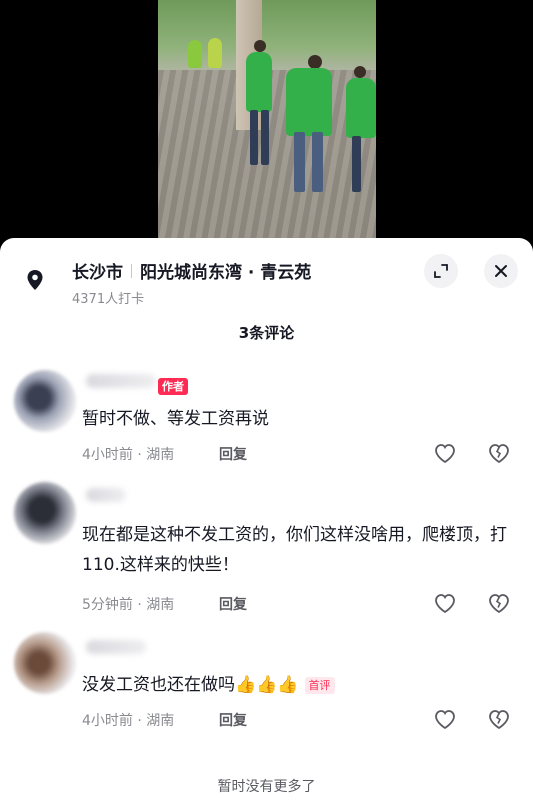 This screenshot has width=533, height=800. What do you see at coordinates (97, 273) in the screenshot?
I see `location-city: 长沙市` at bounding box center [97, 273].